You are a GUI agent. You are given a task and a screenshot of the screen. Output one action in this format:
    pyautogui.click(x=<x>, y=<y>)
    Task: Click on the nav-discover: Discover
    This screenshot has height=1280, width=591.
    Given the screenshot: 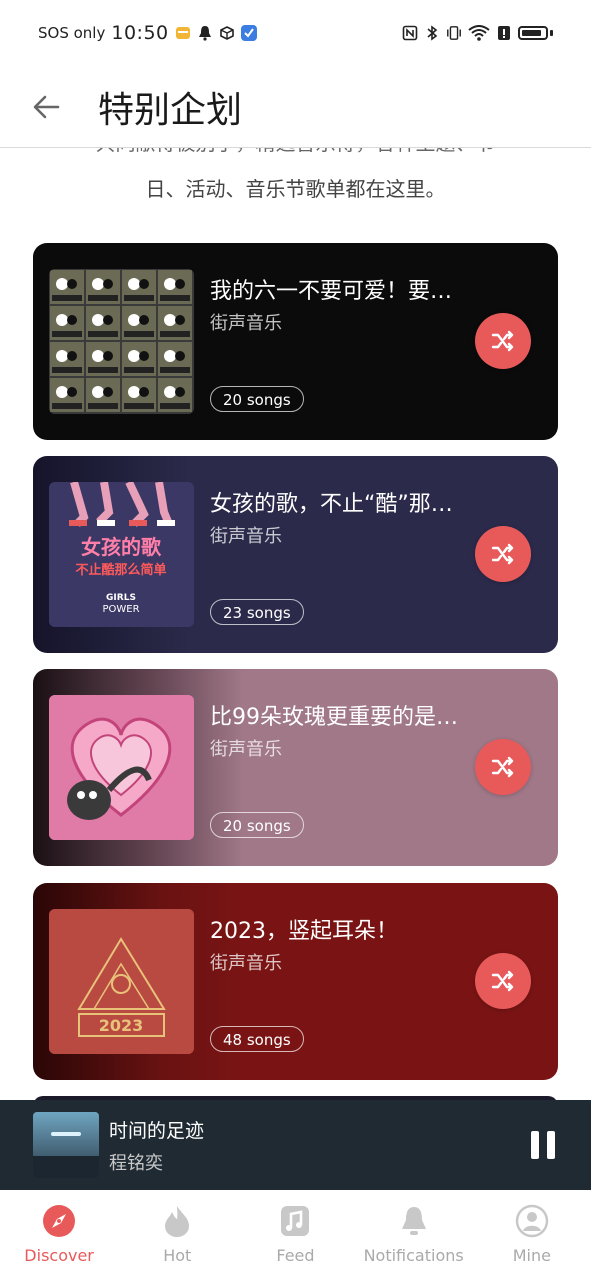 What is the action you would take?
    pyautogui.click(x=59, y=1227)
    